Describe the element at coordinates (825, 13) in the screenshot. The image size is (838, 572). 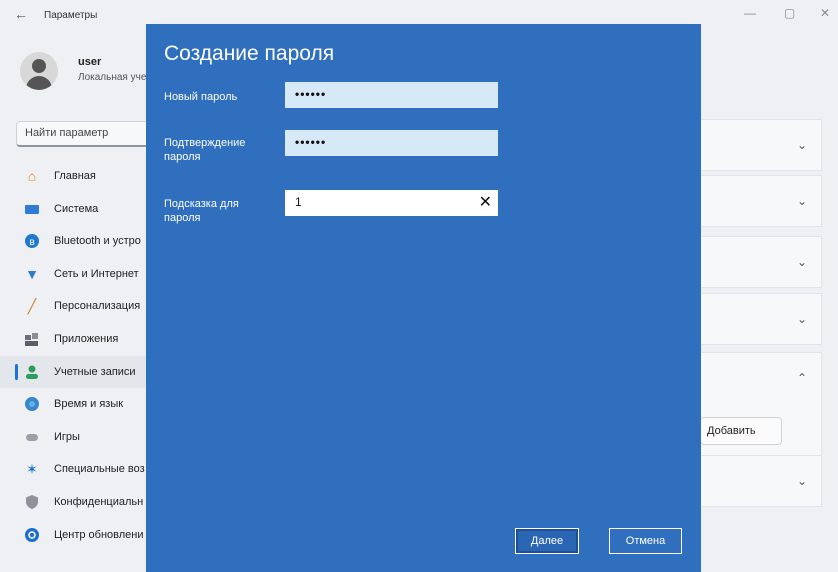
I see `close-icon: ✕` at that location.